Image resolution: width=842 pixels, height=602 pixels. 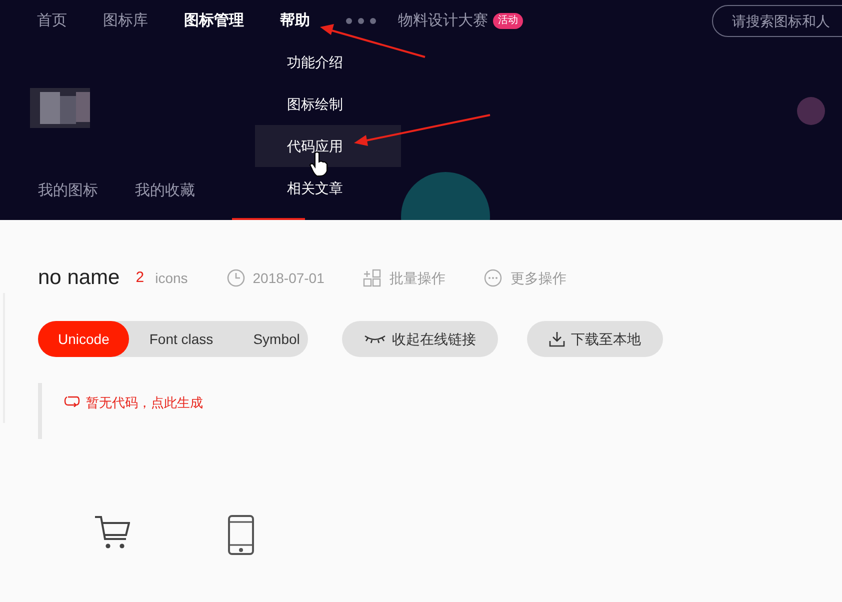 I want to click on nav-link: 帮助, so click(x=295, y=21).